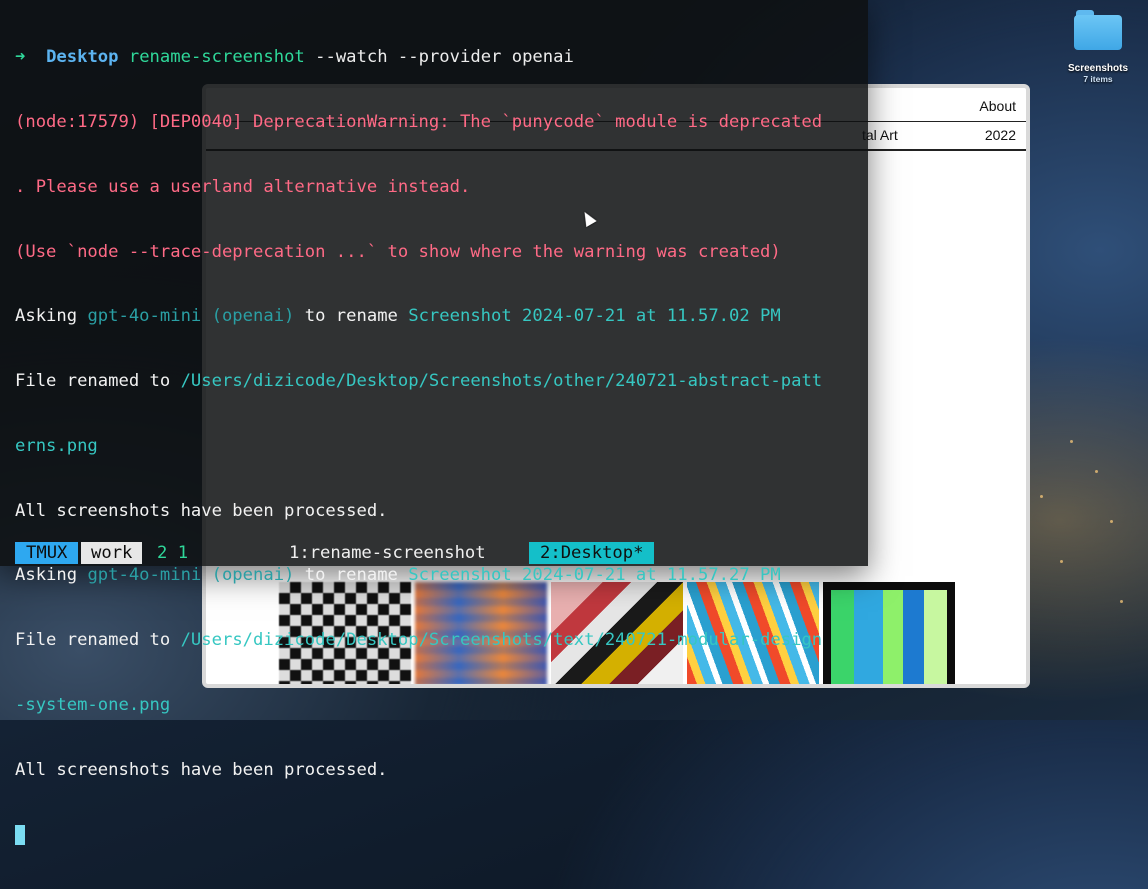 The height and width of the screenshot is (889, 1148). Describe the element at coordinates (387, 553) in the screenshot. I see `tmux-window-1: 1:rename-screenshot` at that location.